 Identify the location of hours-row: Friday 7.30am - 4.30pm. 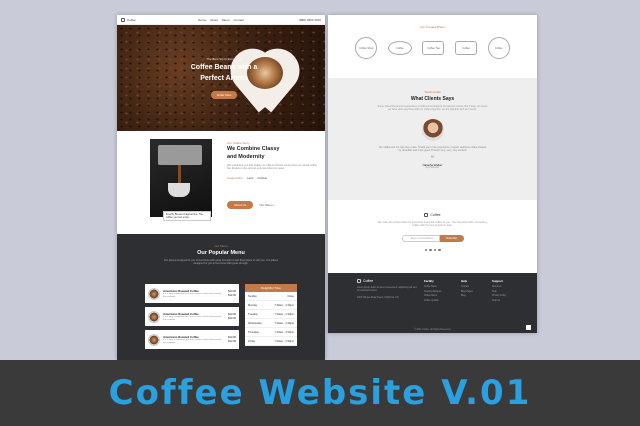
(271, 341).